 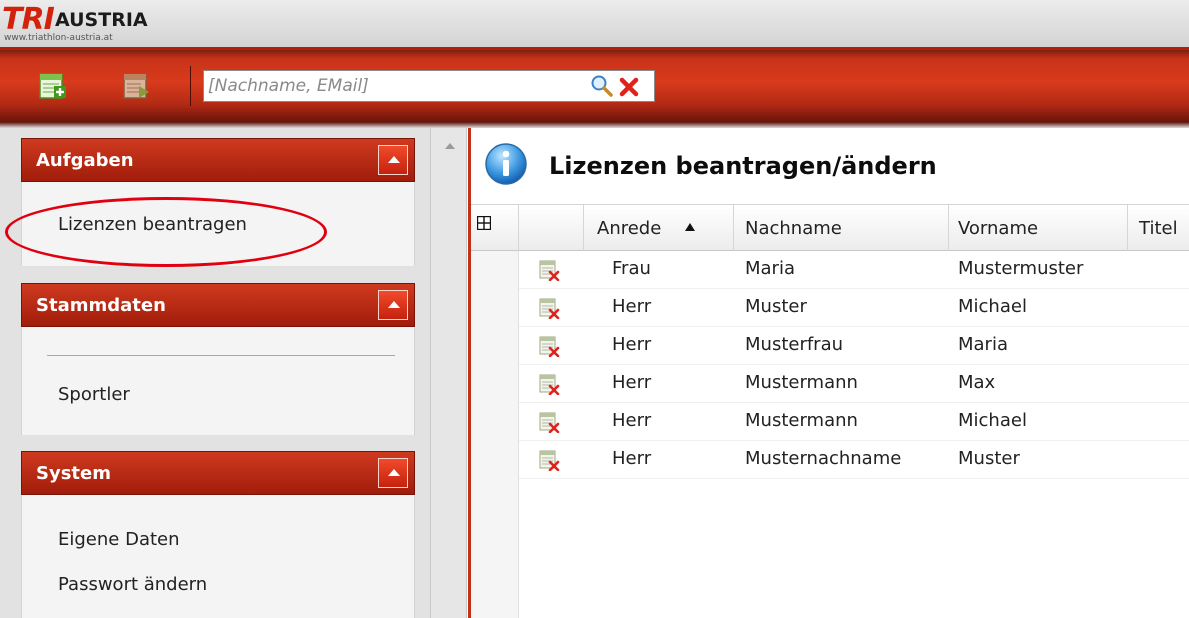 What do you see at coordinates (221, 355) in the screenshot?
I see `panel-separator` at bounding box center [221, 355].